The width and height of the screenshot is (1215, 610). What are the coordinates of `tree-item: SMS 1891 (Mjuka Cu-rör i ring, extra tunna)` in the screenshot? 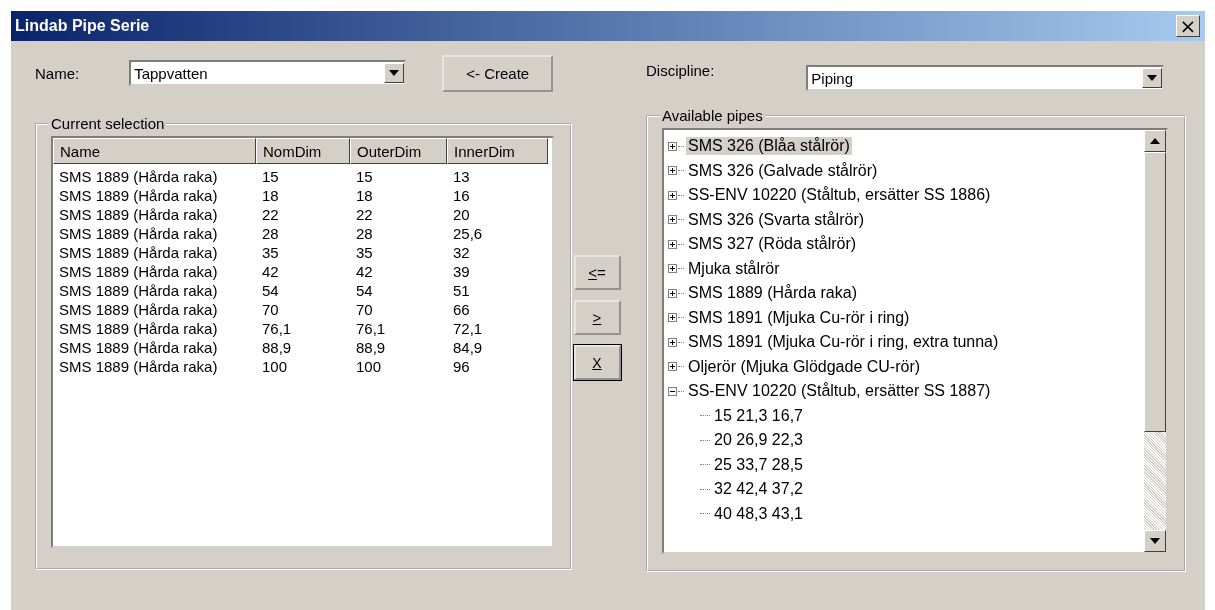 It's located at (843, 342).